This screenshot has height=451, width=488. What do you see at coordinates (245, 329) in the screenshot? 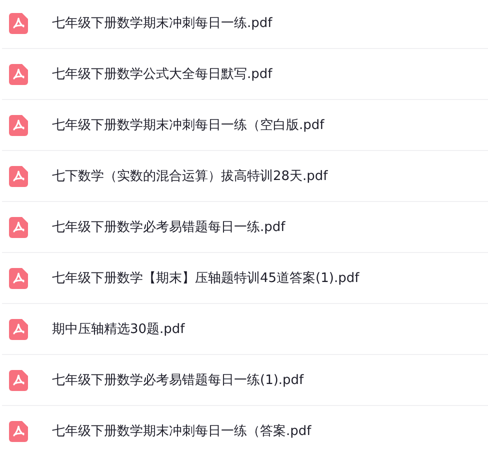
I see `file-row: 期中压轴精选30题.pdf` at bounding box center [245, 329].